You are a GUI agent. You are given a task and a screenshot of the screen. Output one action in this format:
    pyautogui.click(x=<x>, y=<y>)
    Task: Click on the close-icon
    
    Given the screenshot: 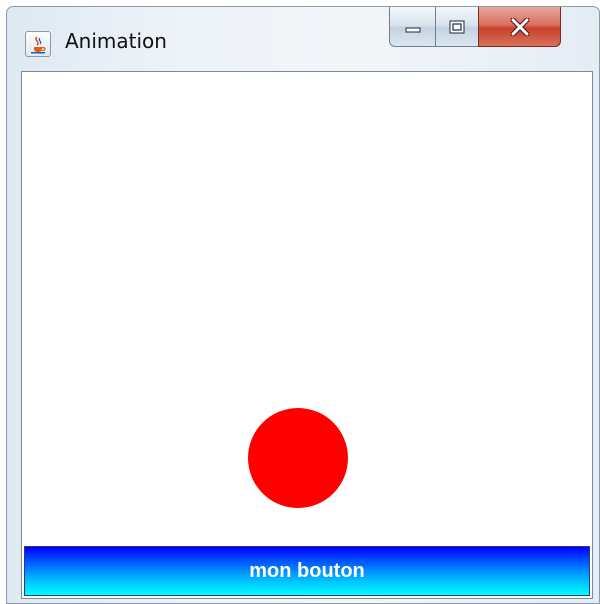 What is the action you would take?
    pyautogui.click(x=519, y=26)
    